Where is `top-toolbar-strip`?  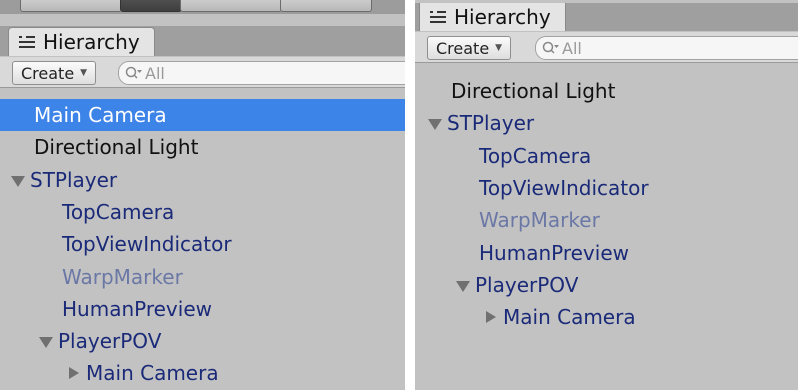
top-toolbar-strip is located at coordinates (202, 7).